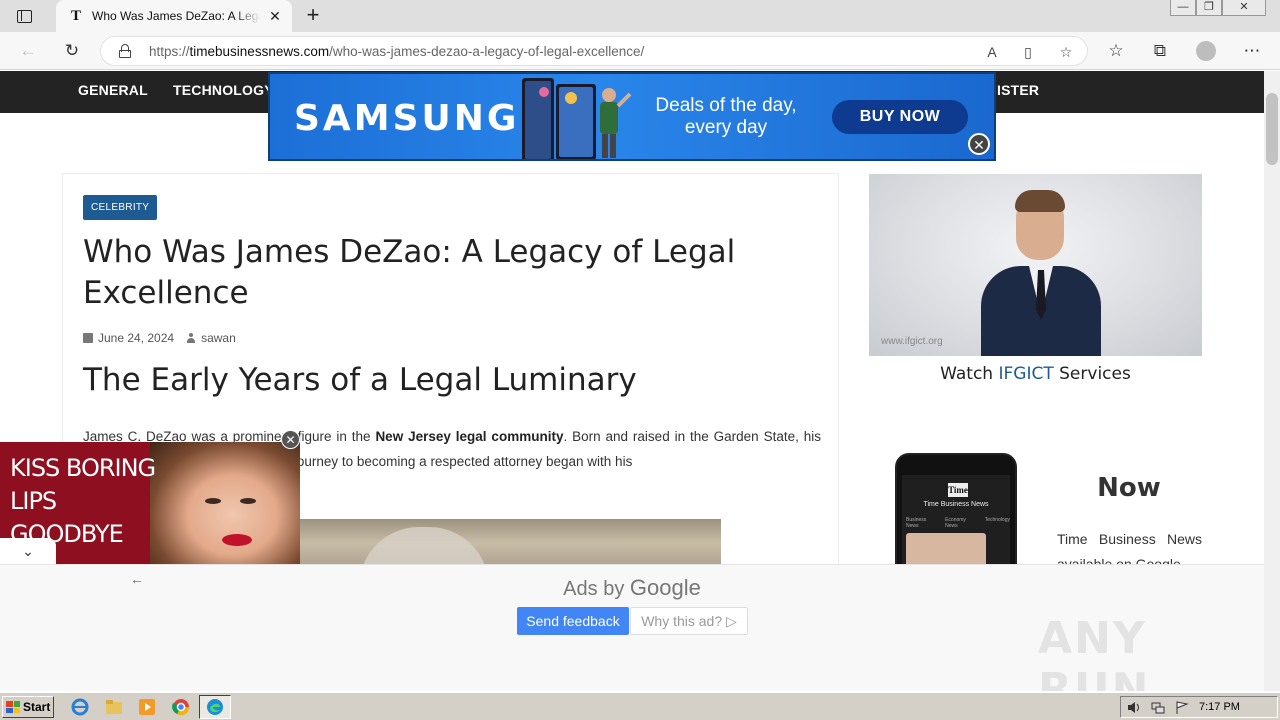  Describe the element at coordinates (1026, 374) in the screenshot. I see `caption-brand: IFGICT` at that location.